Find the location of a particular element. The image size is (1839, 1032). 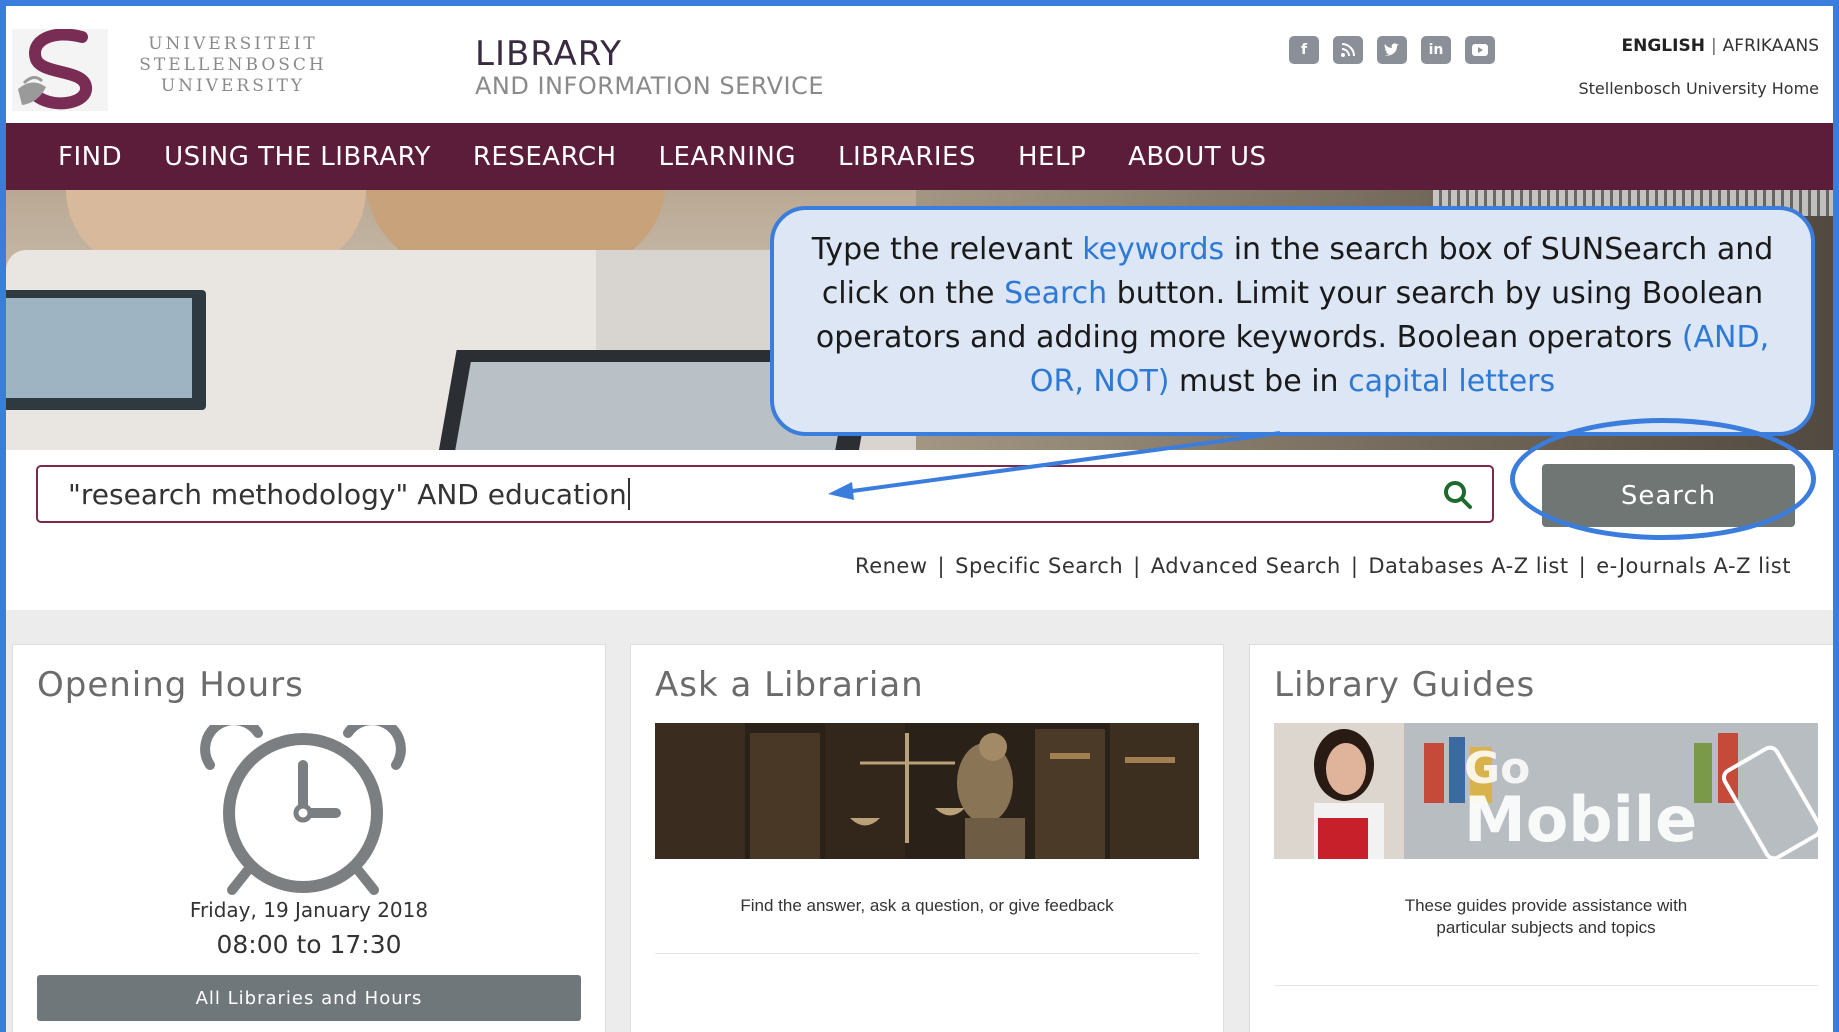

text-caret is located at coordinates (628, 494).